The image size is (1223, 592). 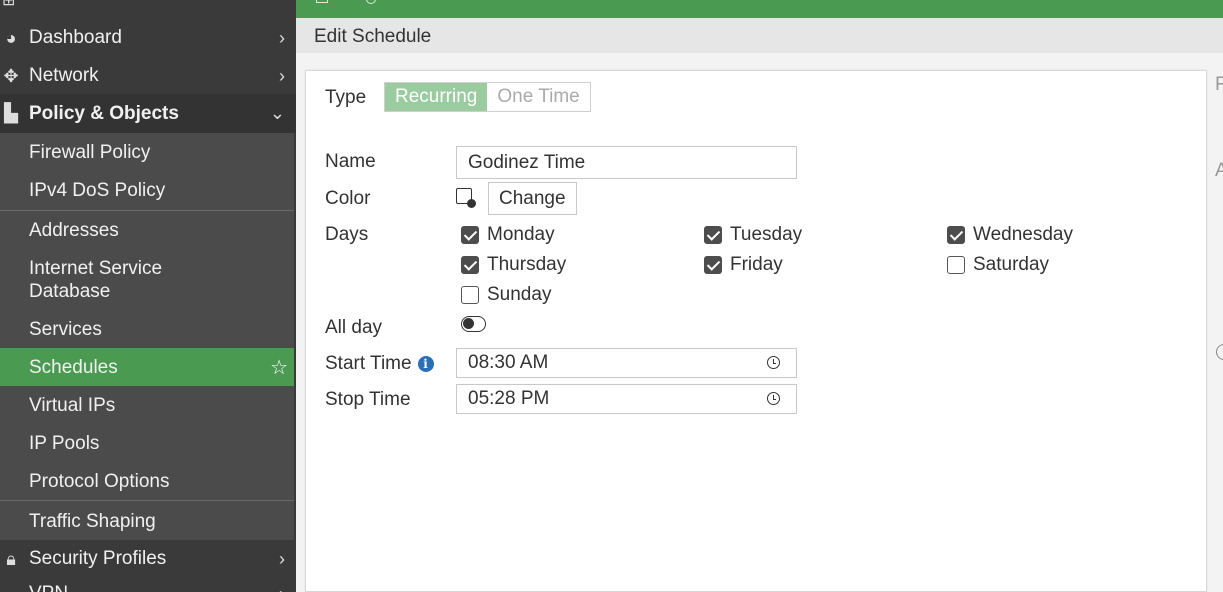 I want to click on stop-time-input: 05:28 PM, so click(x=626, y=399).